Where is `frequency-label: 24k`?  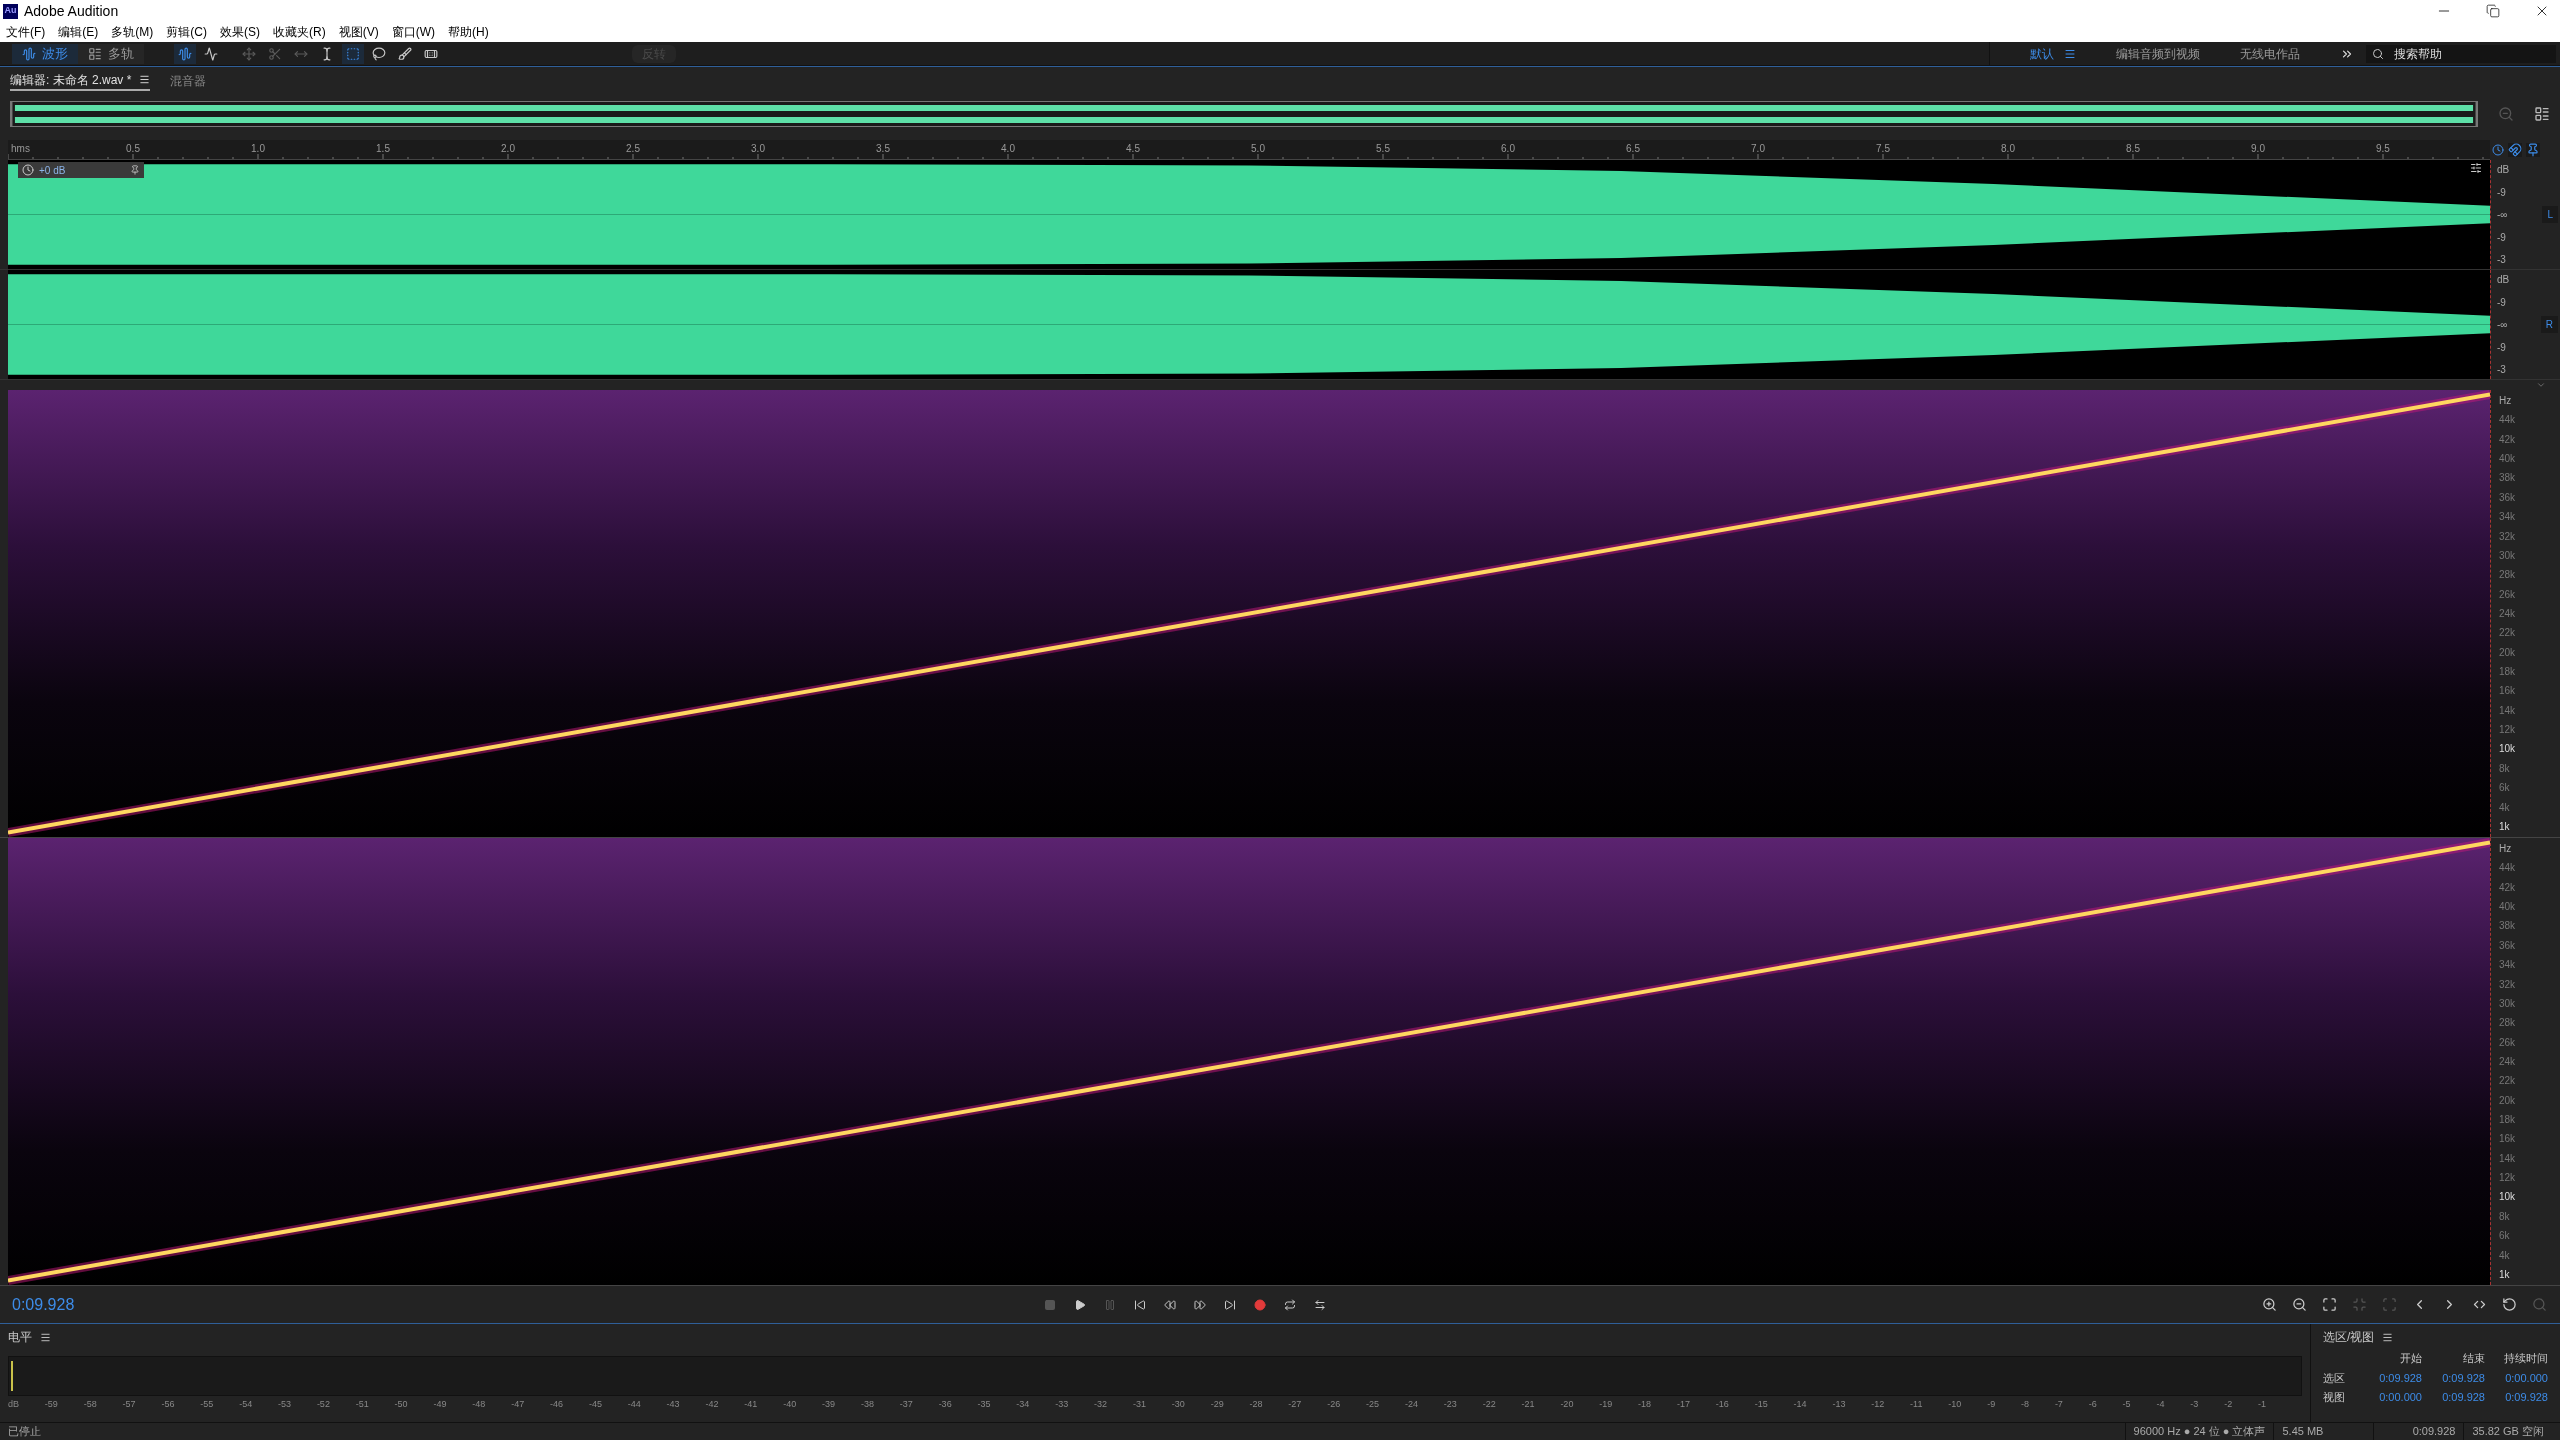 frequency-label: 24k is located at coordinates (2508, 613).